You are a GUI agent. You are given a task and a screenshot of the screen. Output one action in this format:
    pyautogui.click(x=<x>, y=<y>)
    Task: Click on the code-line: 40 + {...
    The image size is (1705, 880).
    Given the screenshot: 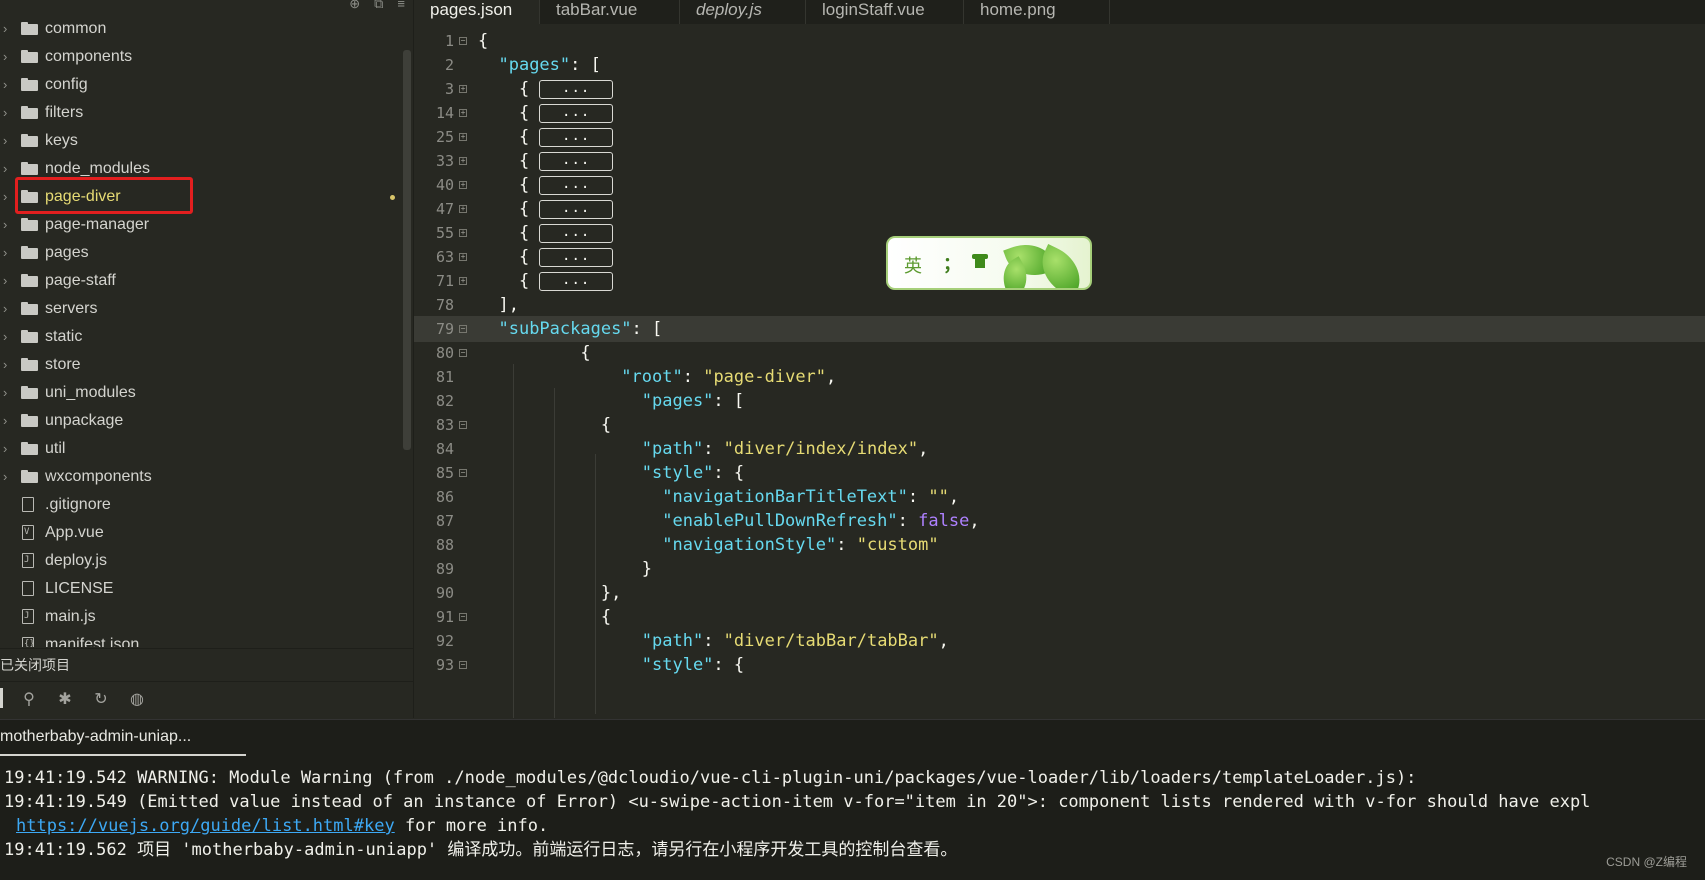 What is the action you would take?
    pyautogui.click(x=1059, y=185)
    